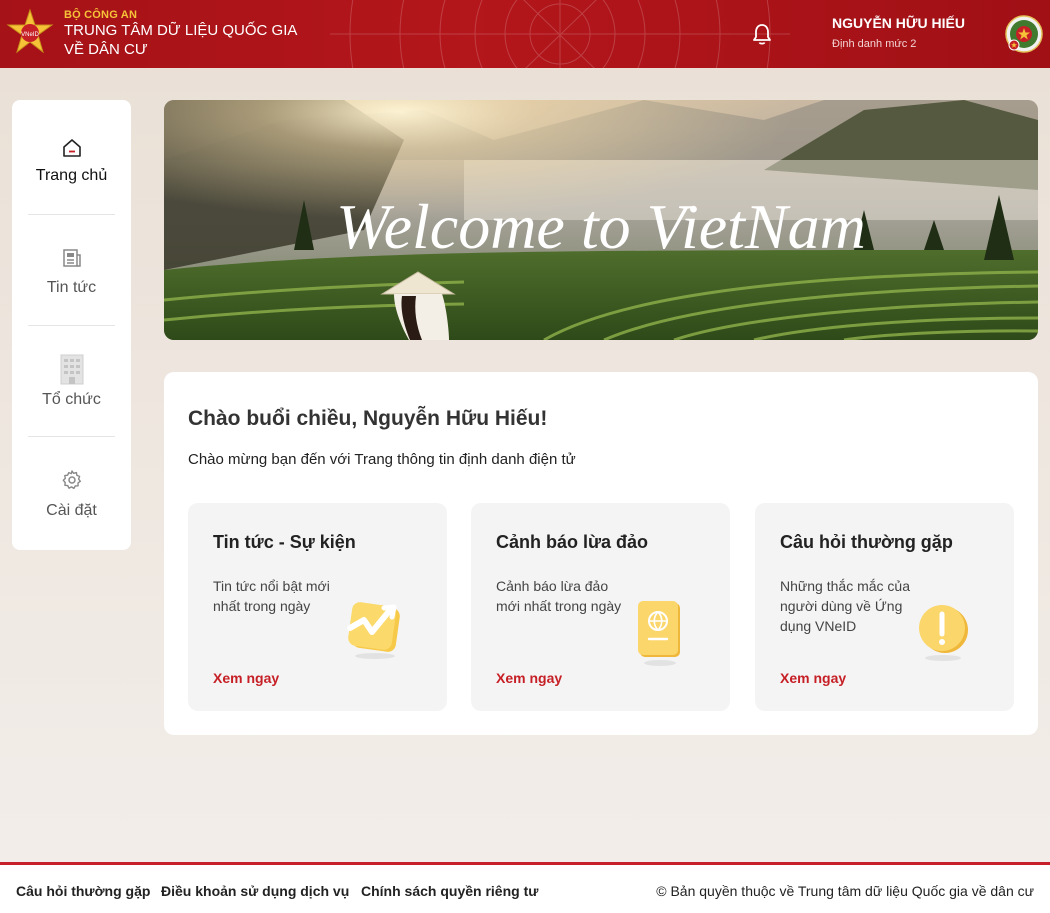  Describe the element at coordinates (659, 633) in the screenshot. I see `passport-icon` at that location.